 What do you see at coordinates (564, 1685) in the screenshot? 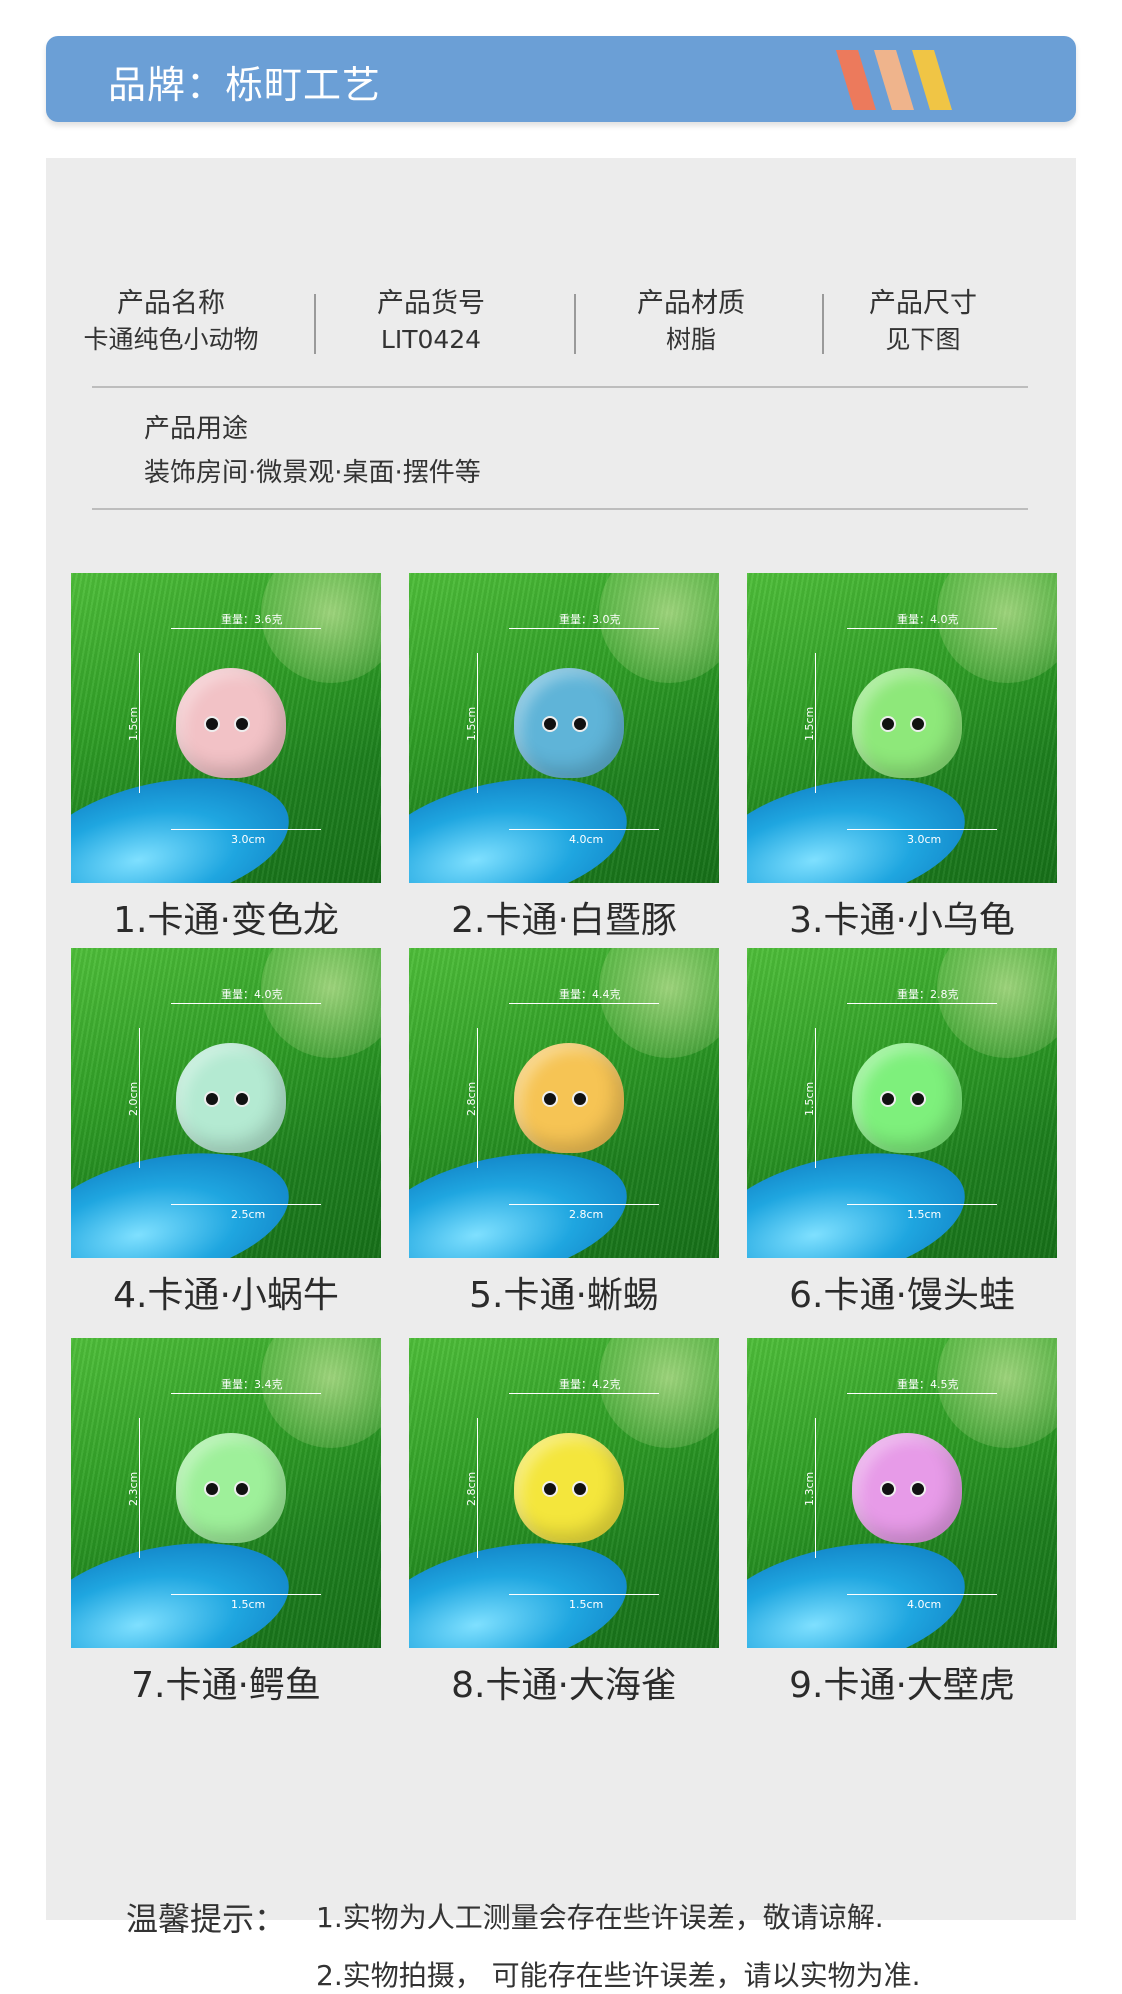
I see `product-caption: 8.卡通·大海雀` at bounding box center [564, 1685].